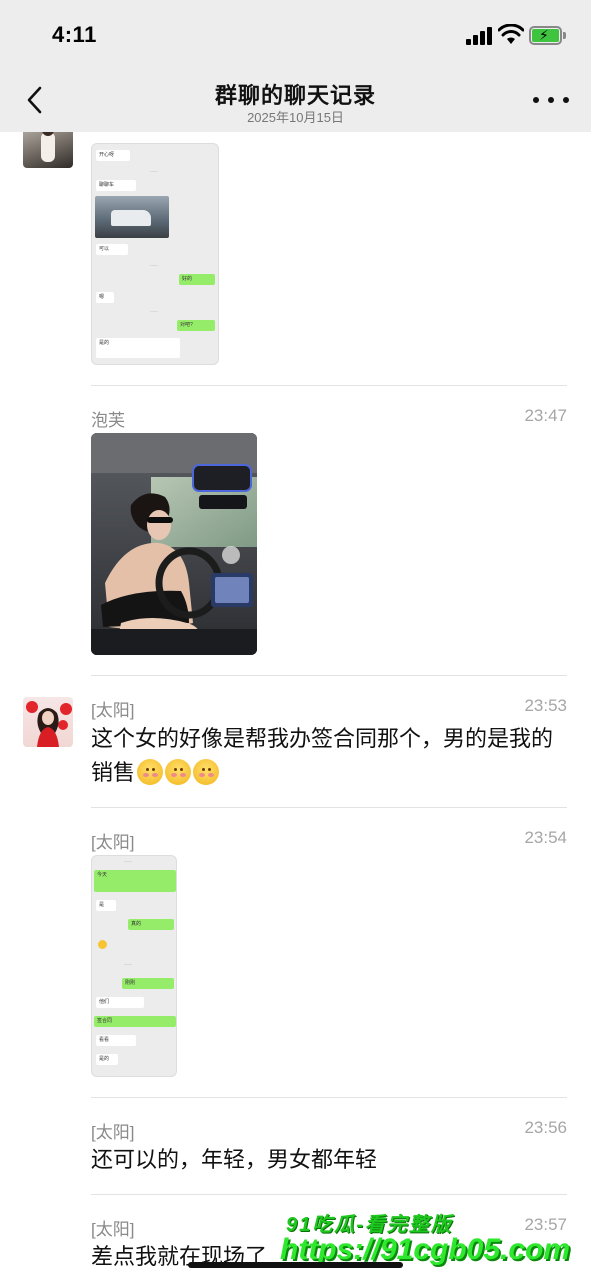 This screenshot has width=591, height=1280. What do you see at coordinates (108, 420) in the screenshot?
I see `sender-name: 泡芙` at bounding box center [108, 420].